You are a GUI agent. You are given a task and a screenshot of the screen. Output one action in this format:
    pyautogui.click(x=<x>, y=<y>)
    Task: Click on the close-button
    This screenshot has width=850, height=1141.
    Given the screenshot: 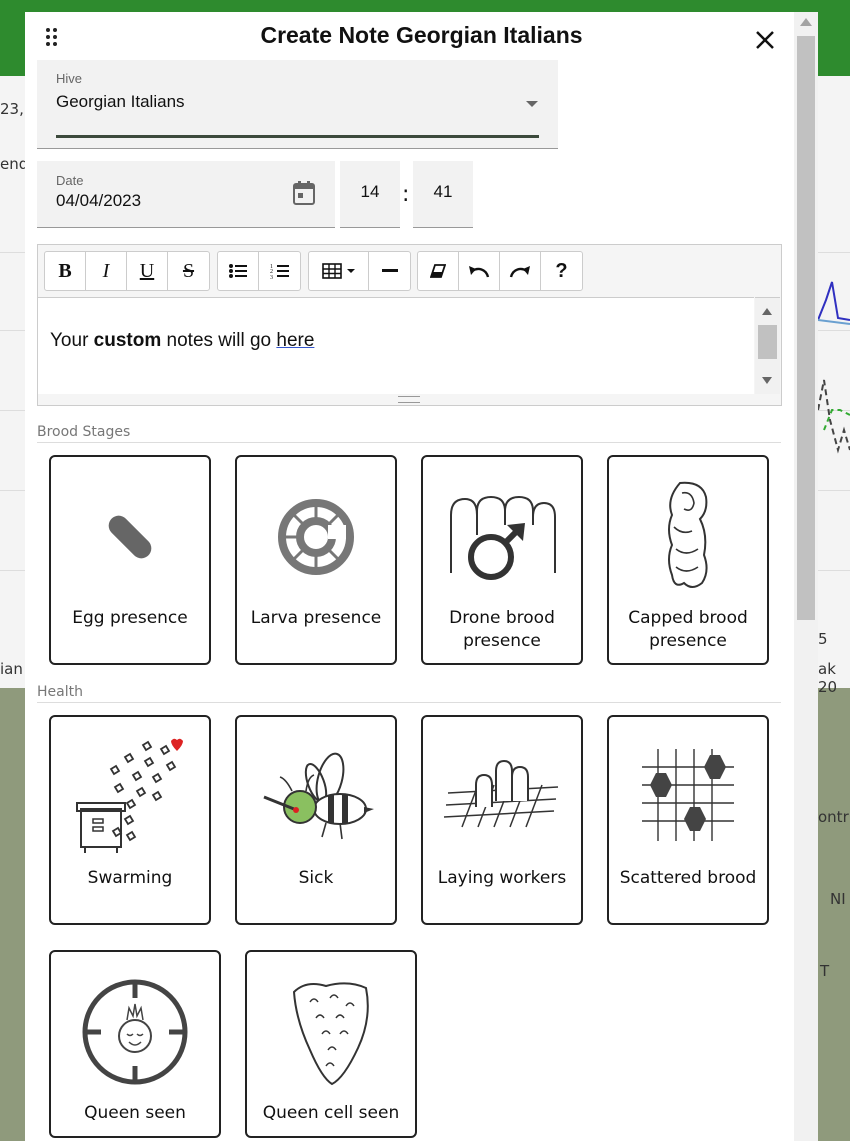 What is the action you would take?
    pyautogui.click(x=765, y=40)
    